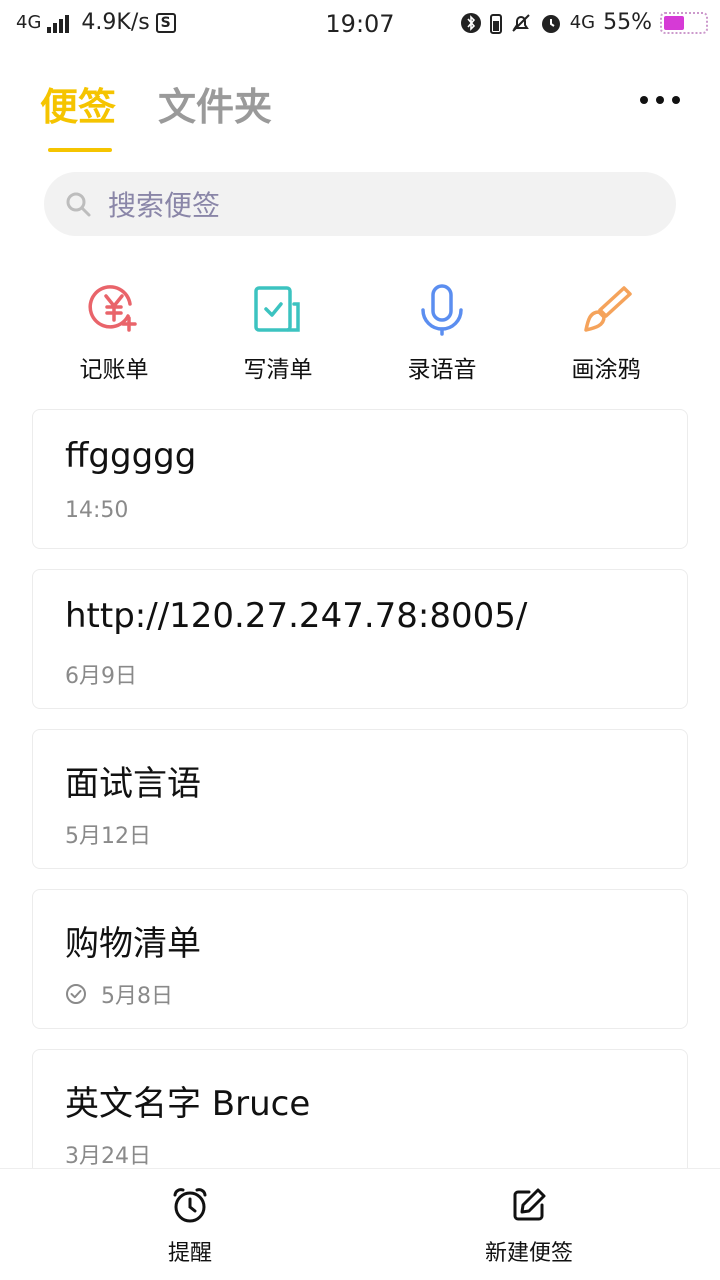 The height and width of the screenshot is (1280, 720). What do you see at coordinates (131, 456) in the screenshot?
I see `note-title: ffggggg` at bounding box center [131, 456].